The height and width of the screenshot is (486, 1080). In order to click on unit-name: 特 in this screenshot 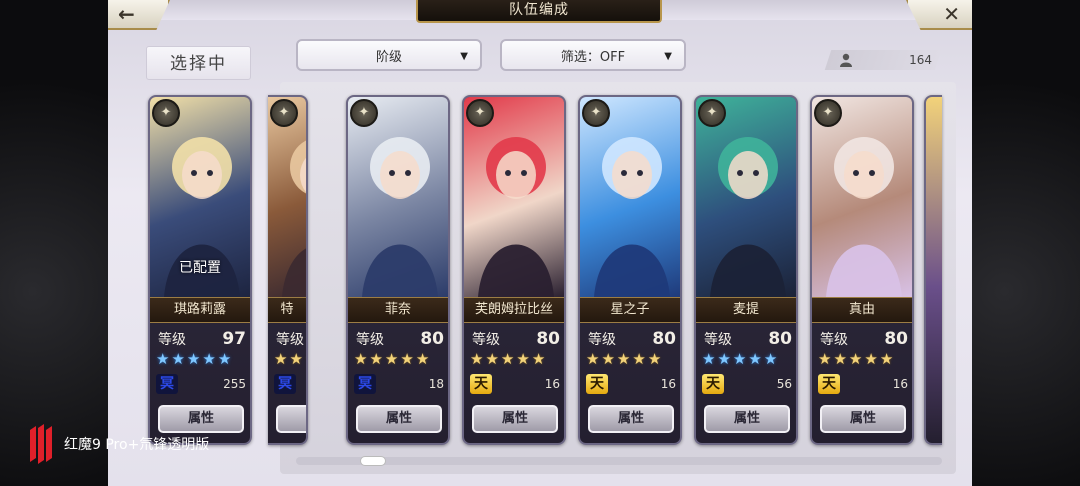, I will do `click(287, 310)`.